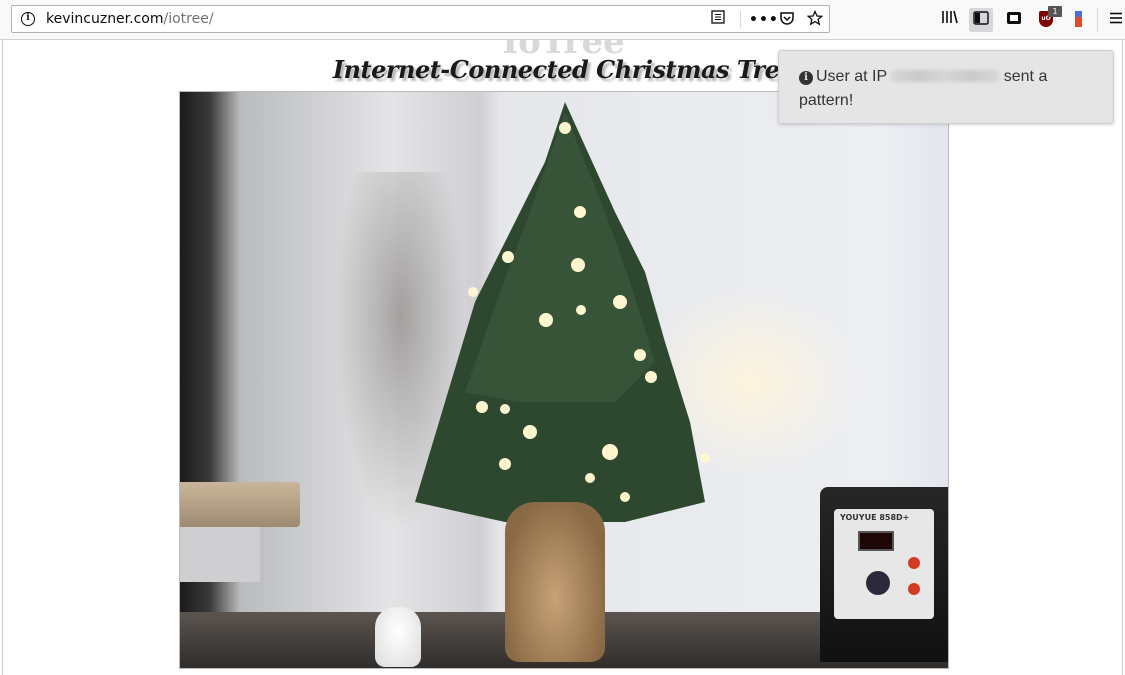  Describe the element at coordinates (815, 19) in the screenshot. I see `bookmark-star-icon` at that location.